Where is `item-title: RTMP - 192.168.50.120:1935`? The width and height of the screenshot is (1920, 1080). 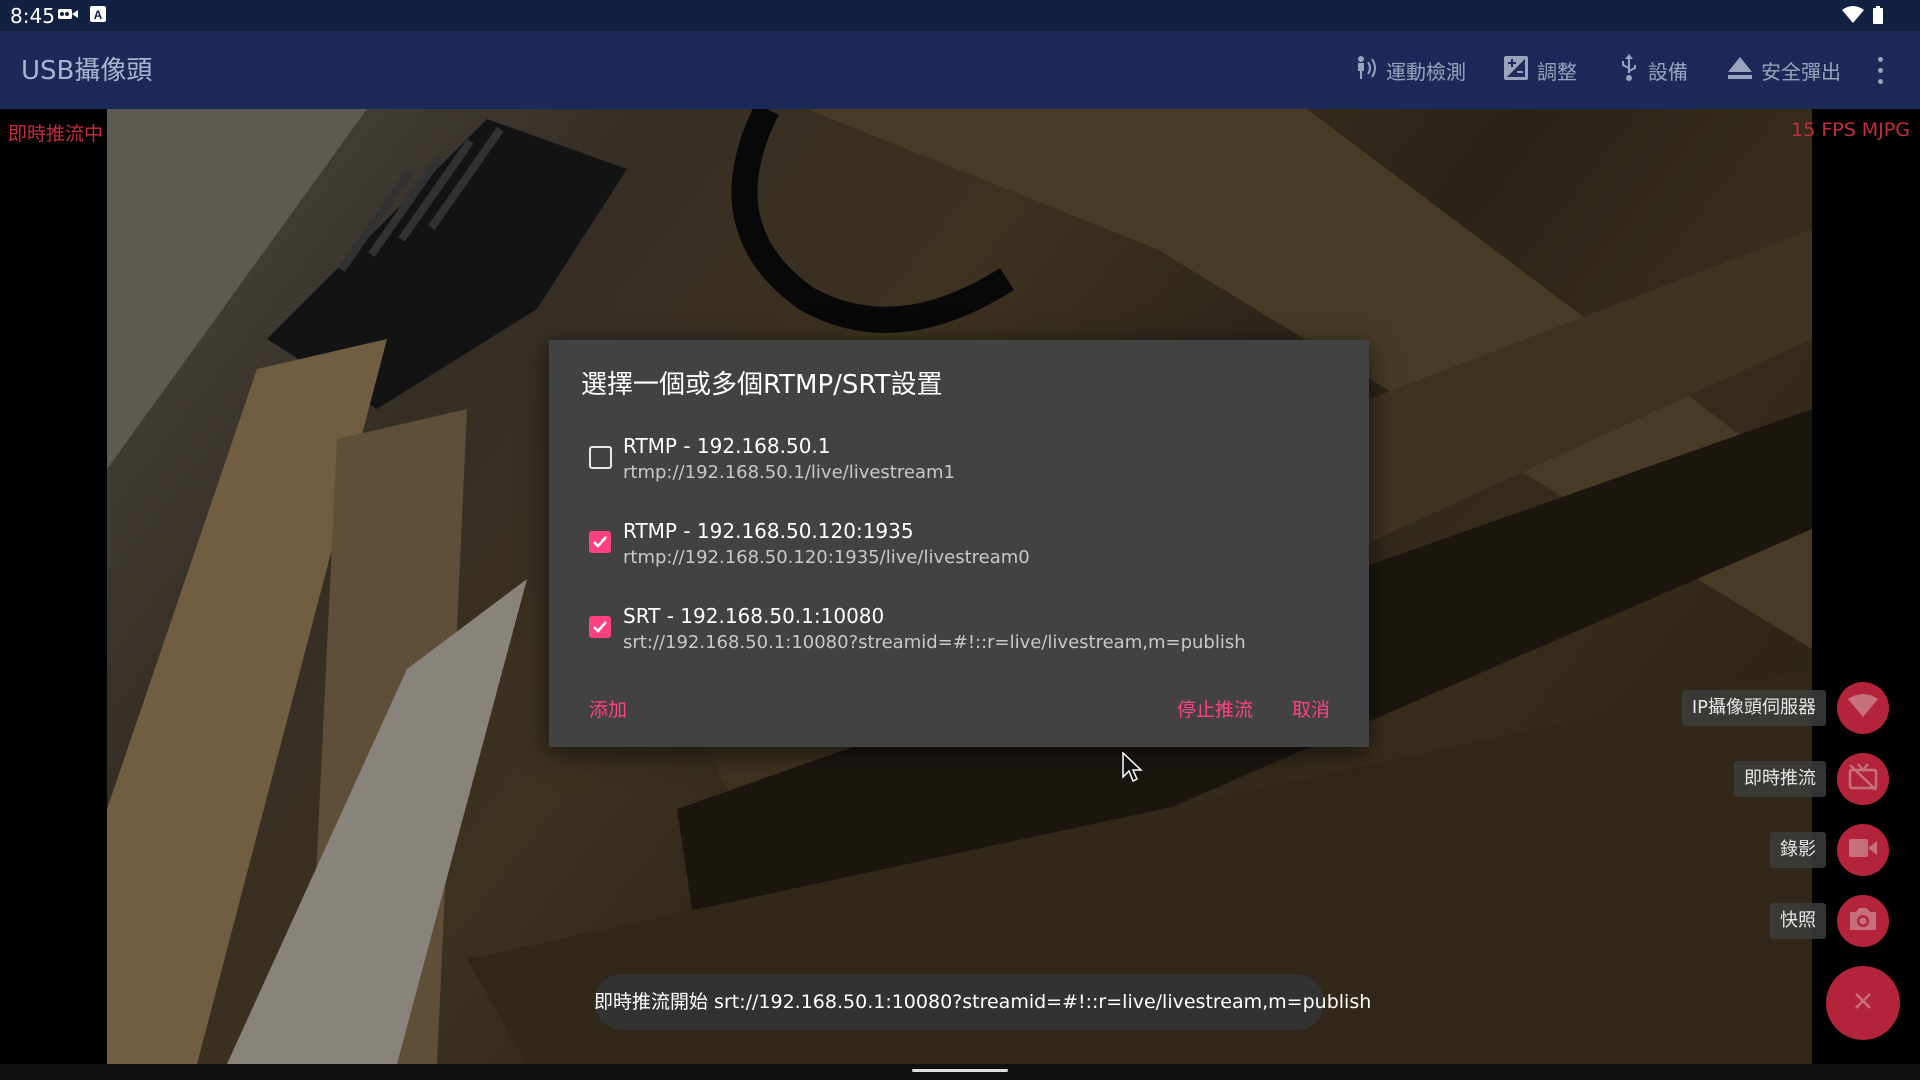
item-title: RTMP - 192.168.50.120:1935 is located at coordinates (768, 531).